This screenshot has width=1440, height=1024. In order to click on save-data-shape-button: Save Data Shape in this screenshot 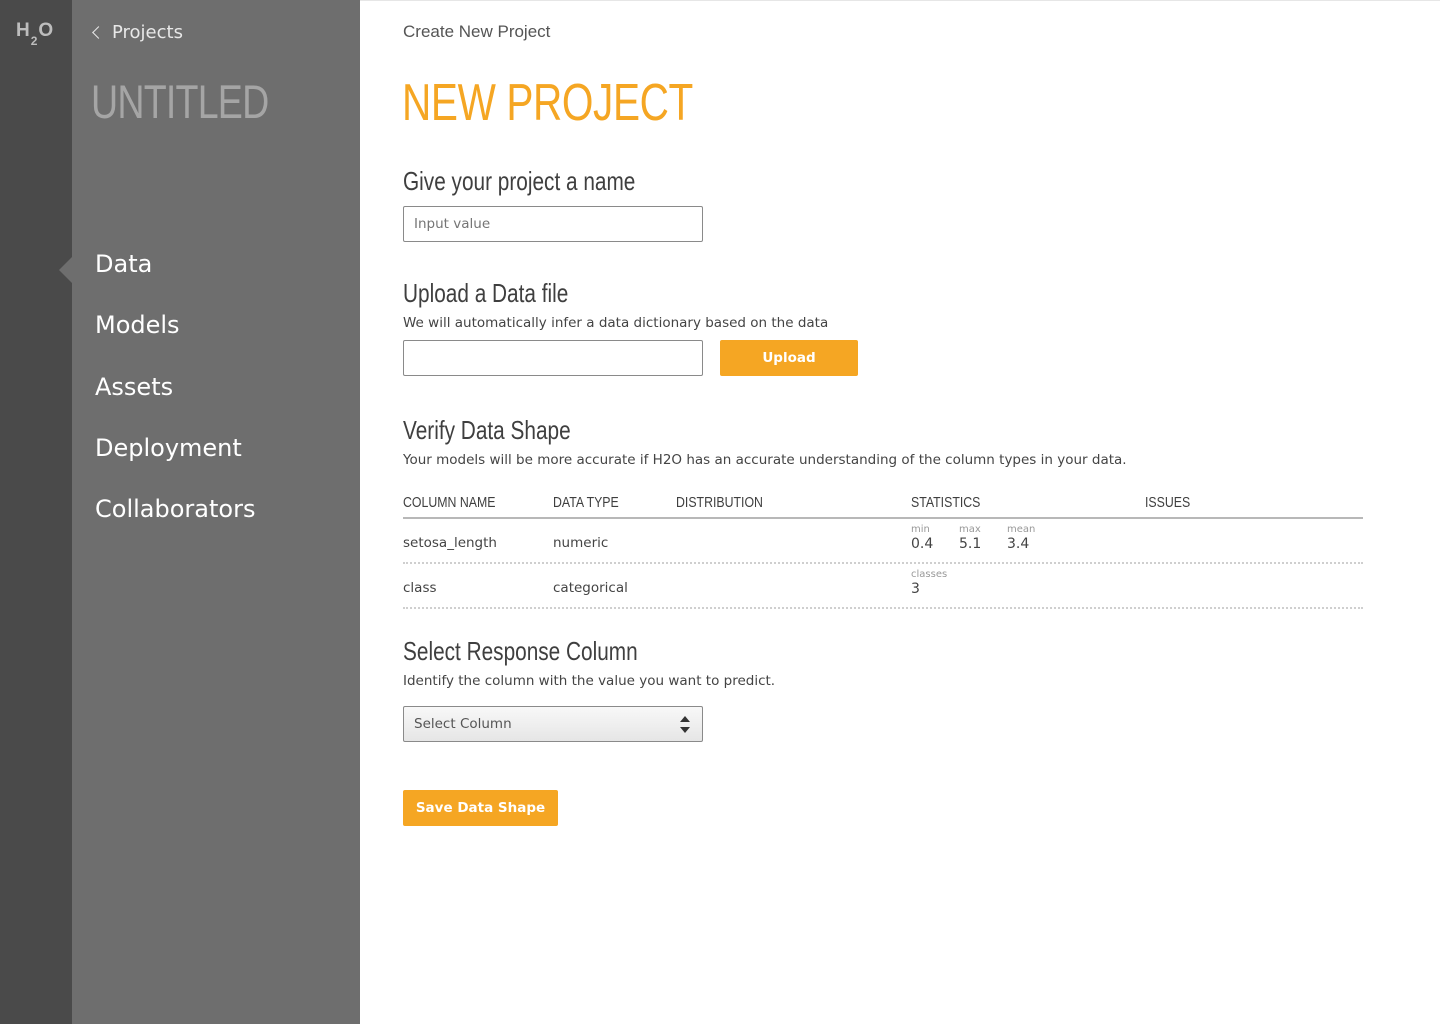, I will do `click(480, 808)`.